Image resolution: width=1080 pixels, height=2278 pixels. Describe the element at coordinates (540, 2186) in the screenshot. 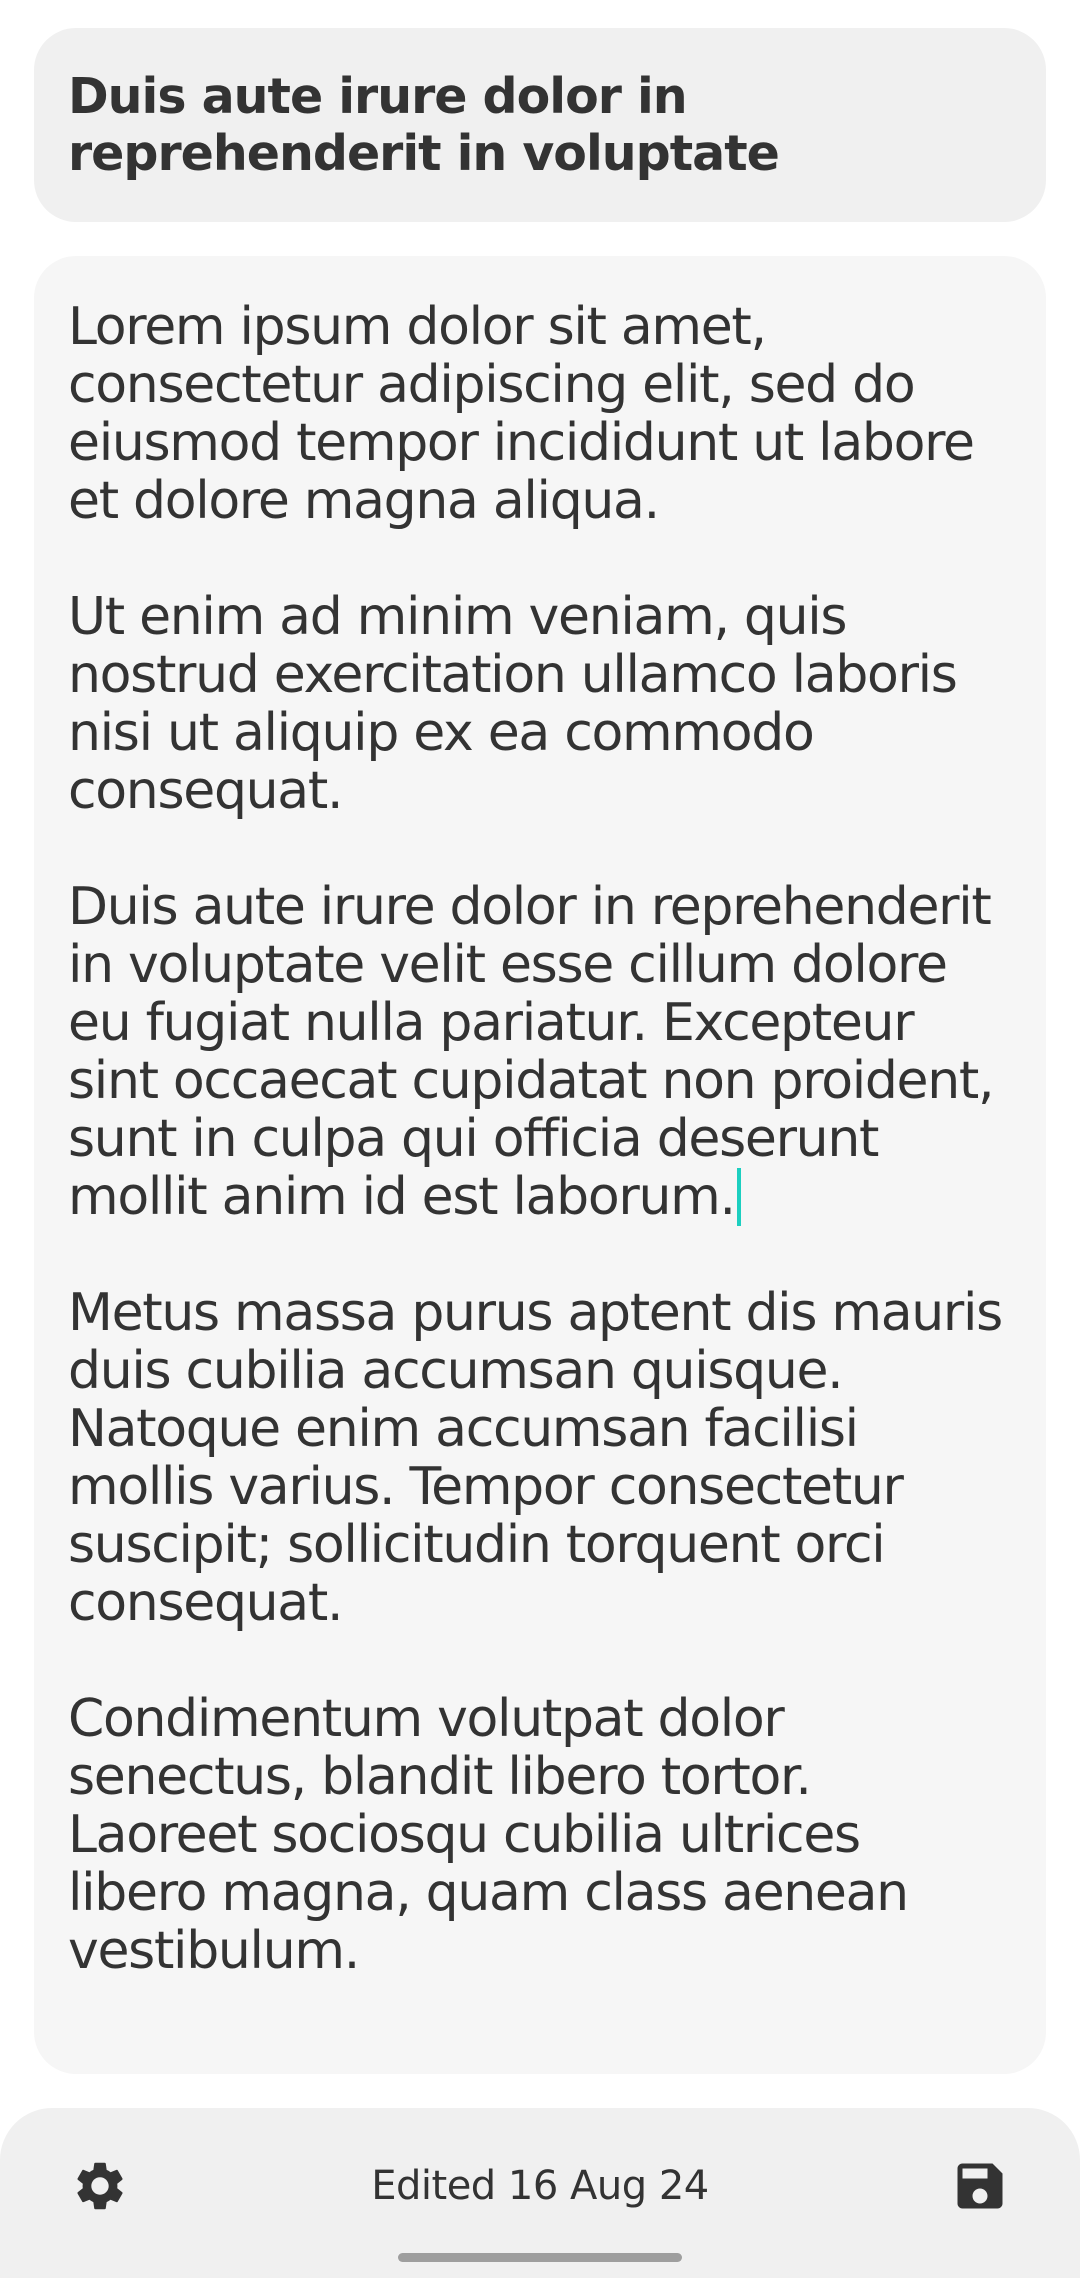

I see `edited-timestamp: Edited 16 Aug 24` at that location.